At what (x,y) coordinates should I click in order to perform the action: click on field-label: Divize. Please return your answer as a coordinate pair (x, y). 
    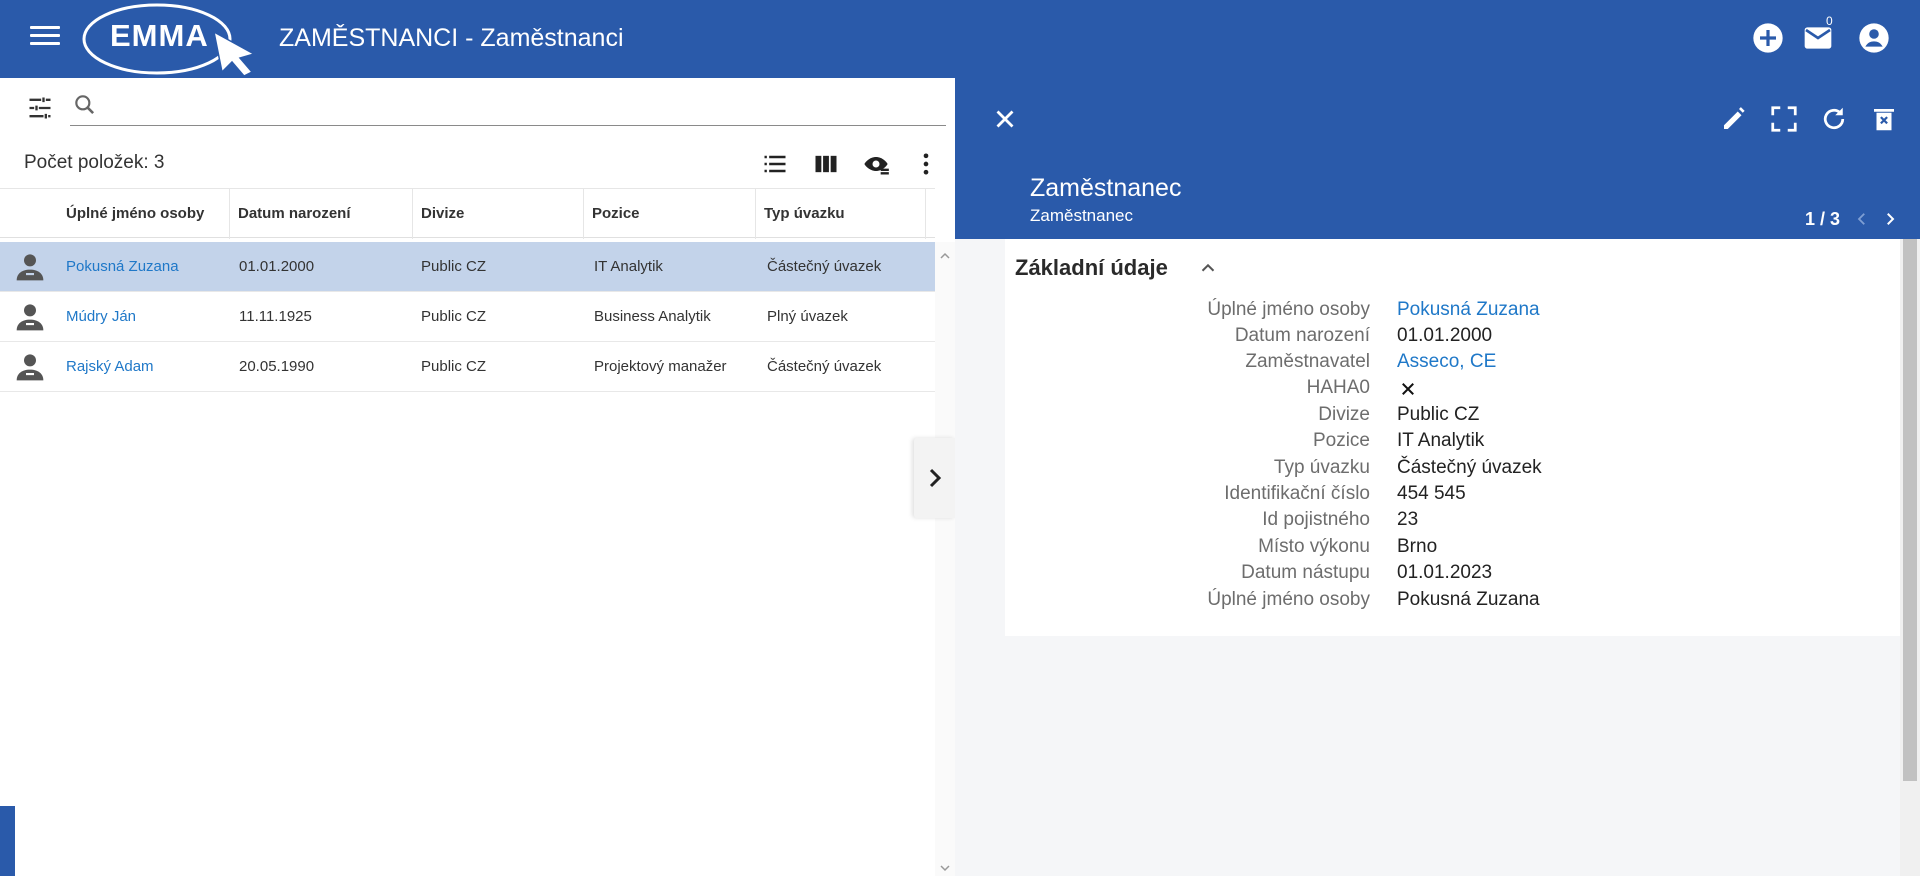
    Looking at the image, I should click on (1344, 414).